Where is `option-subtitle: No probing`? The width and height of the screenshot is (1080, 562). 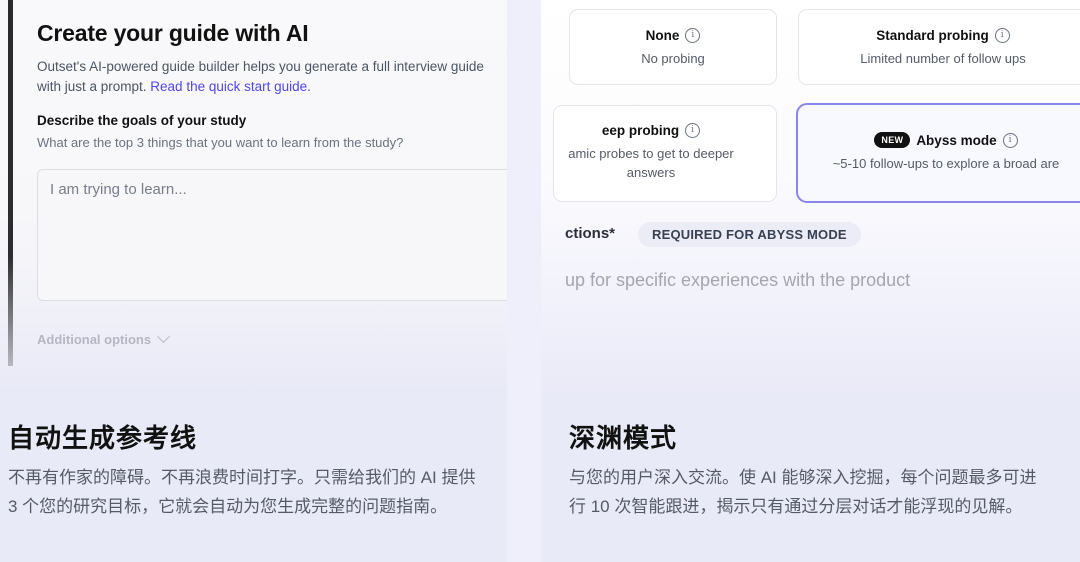
option-subtitle: No probing is located at coordinates (673, 58).